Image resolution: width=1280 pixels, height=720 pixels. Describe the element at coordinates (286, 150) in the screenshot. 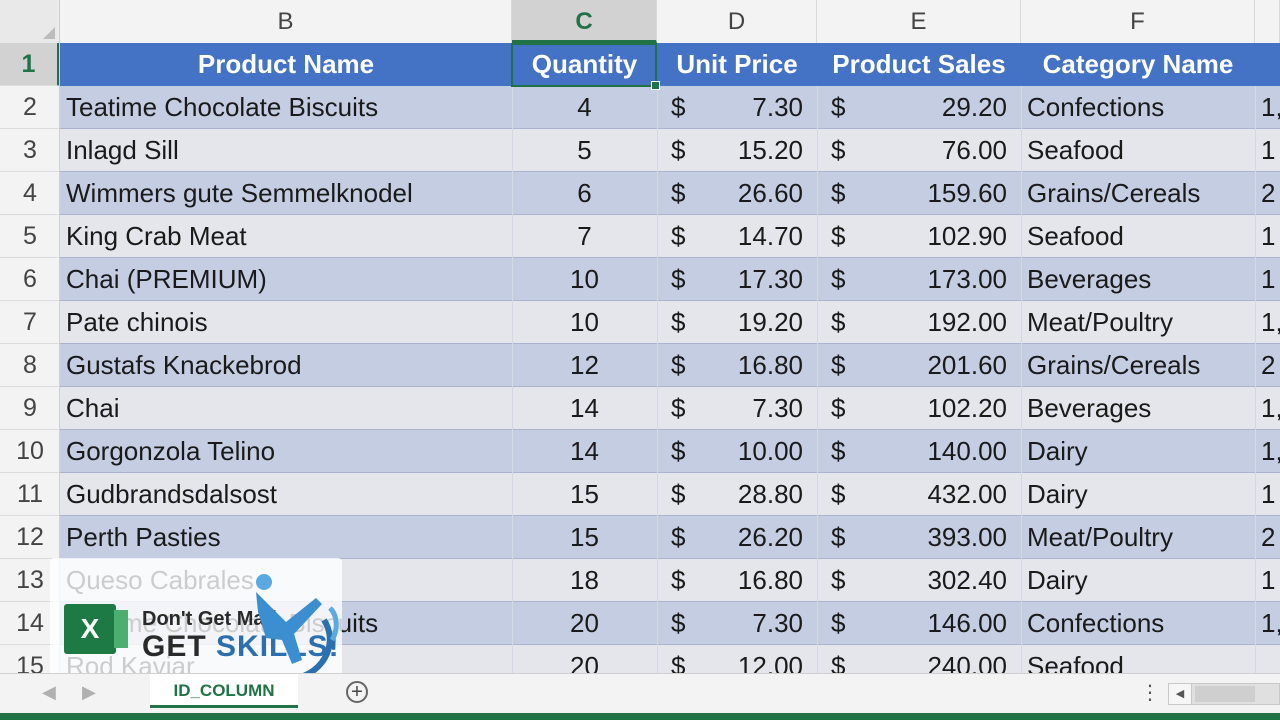

I see `product-name-cell: Inlagd Sill` at that location.